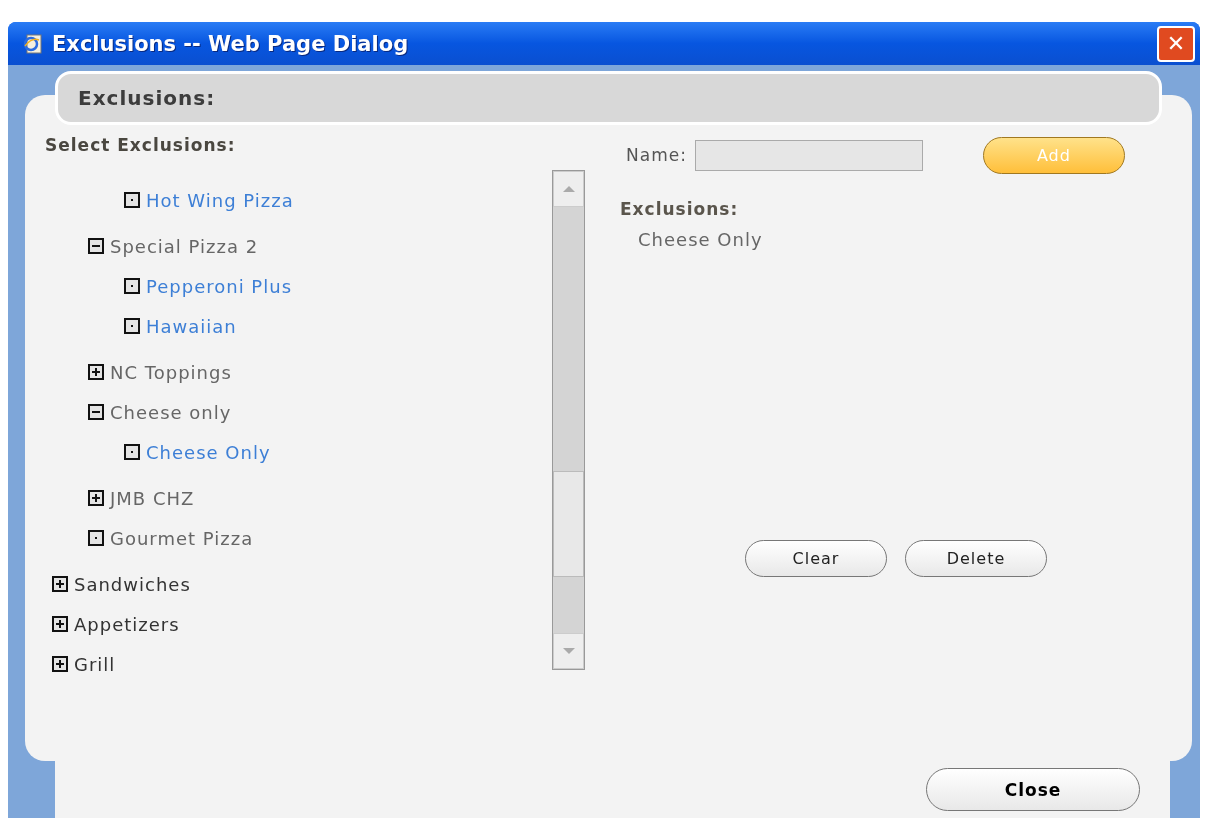 This screenshot has height=818, width=1207. What do you see at coordinates (680, 209) in the screenshot?
I see `exclusions-title: Exclusions:` at bounding box center [680, 209].